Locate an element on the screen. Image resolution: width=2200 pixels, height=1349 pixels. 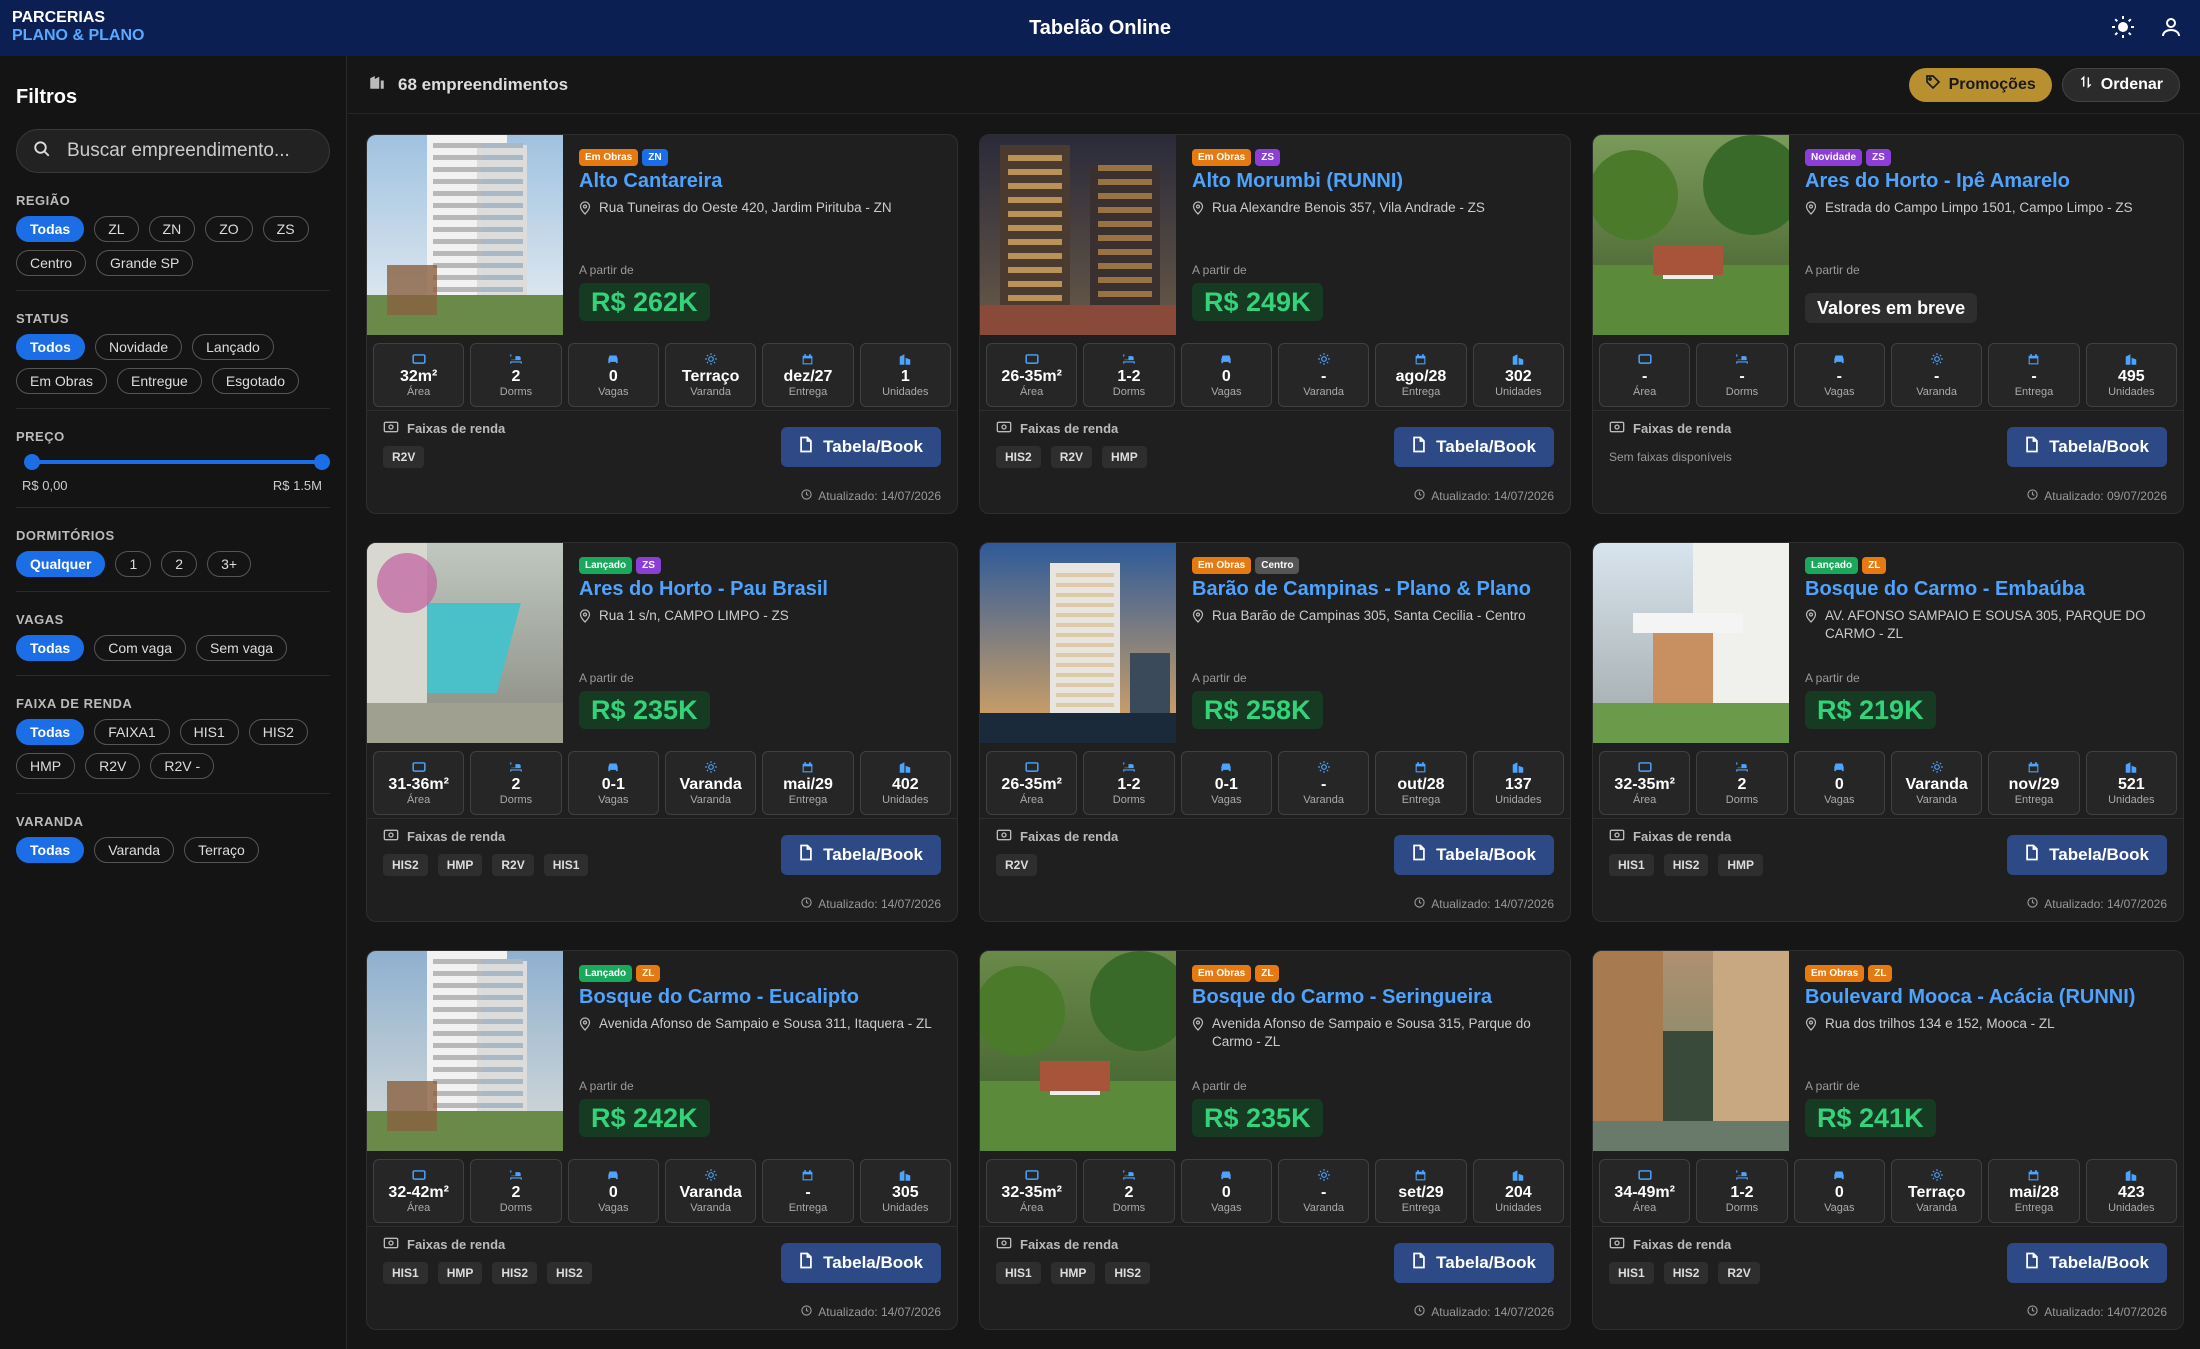
filter-chip: HMP is located at coordinates (46, 766).